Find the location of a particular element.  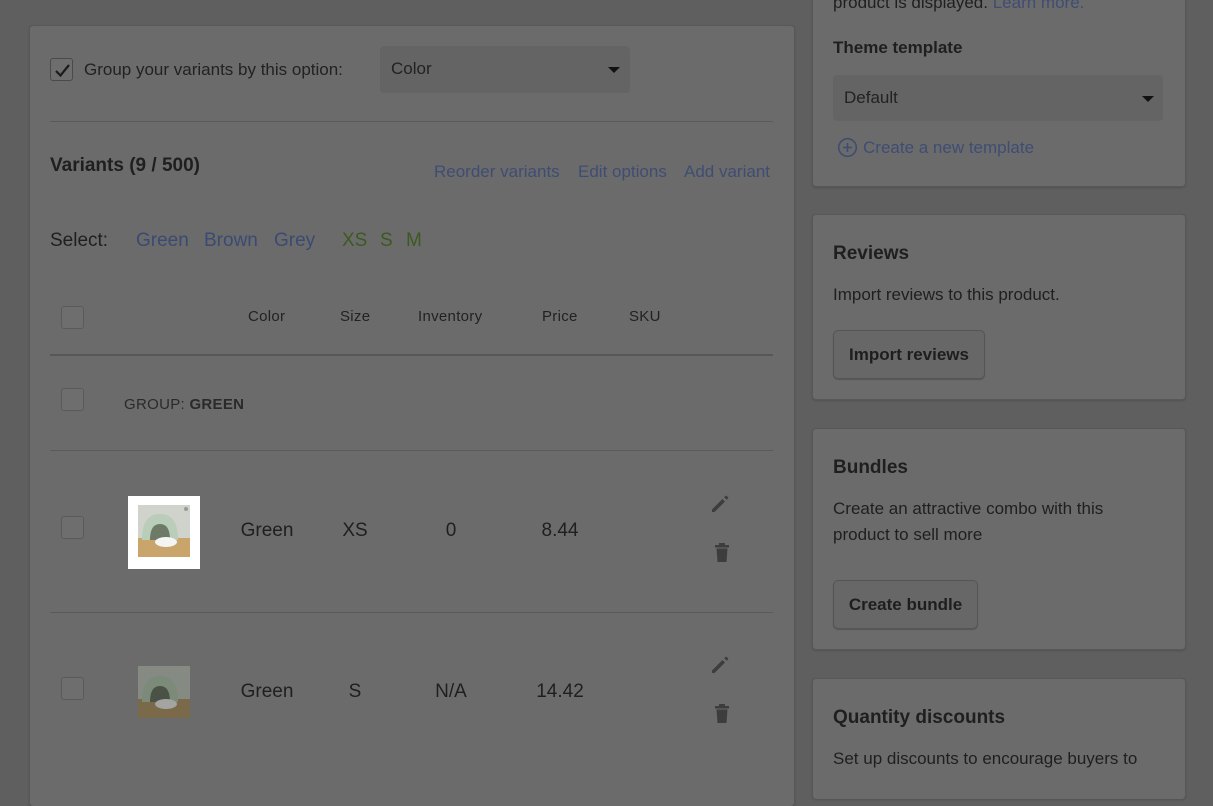

reviews-text: Import reviews to this product. is located at coordinates (946, 294).